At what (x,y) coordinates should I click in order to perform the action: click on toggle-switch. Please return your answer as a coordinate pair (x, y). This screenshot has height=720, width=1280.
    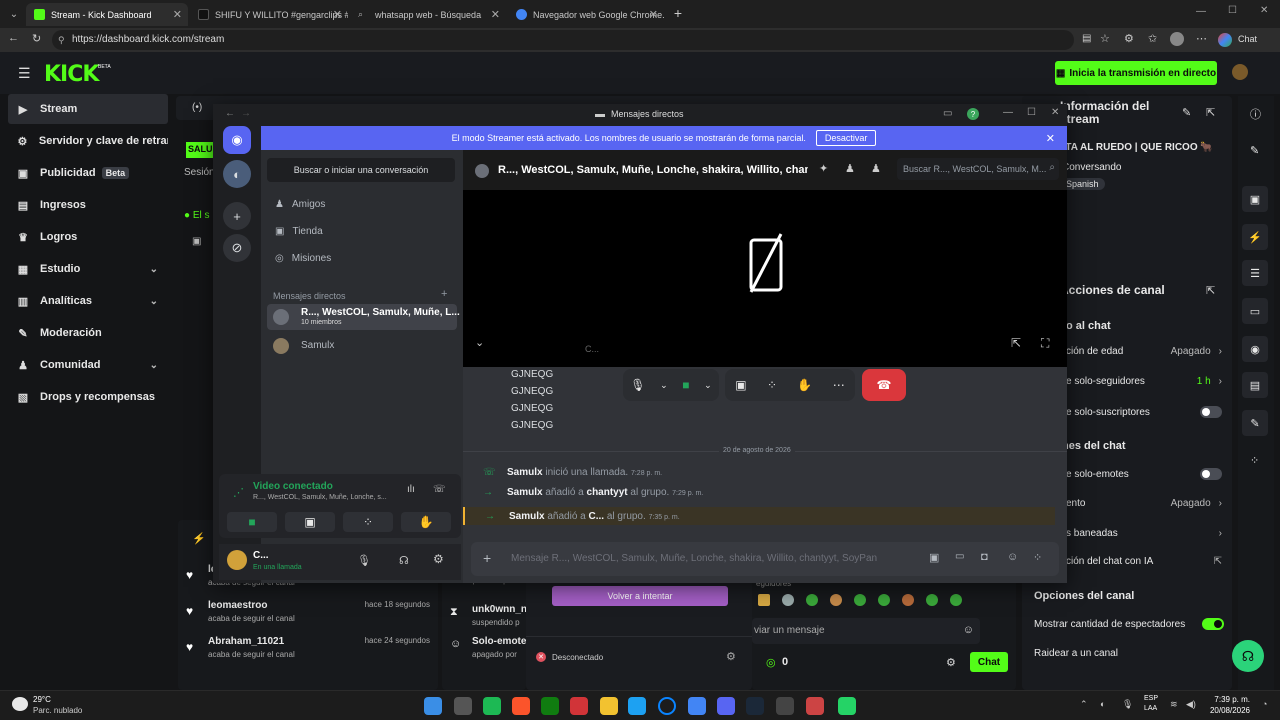
    Looking at the image, I should click on (1211, 474).